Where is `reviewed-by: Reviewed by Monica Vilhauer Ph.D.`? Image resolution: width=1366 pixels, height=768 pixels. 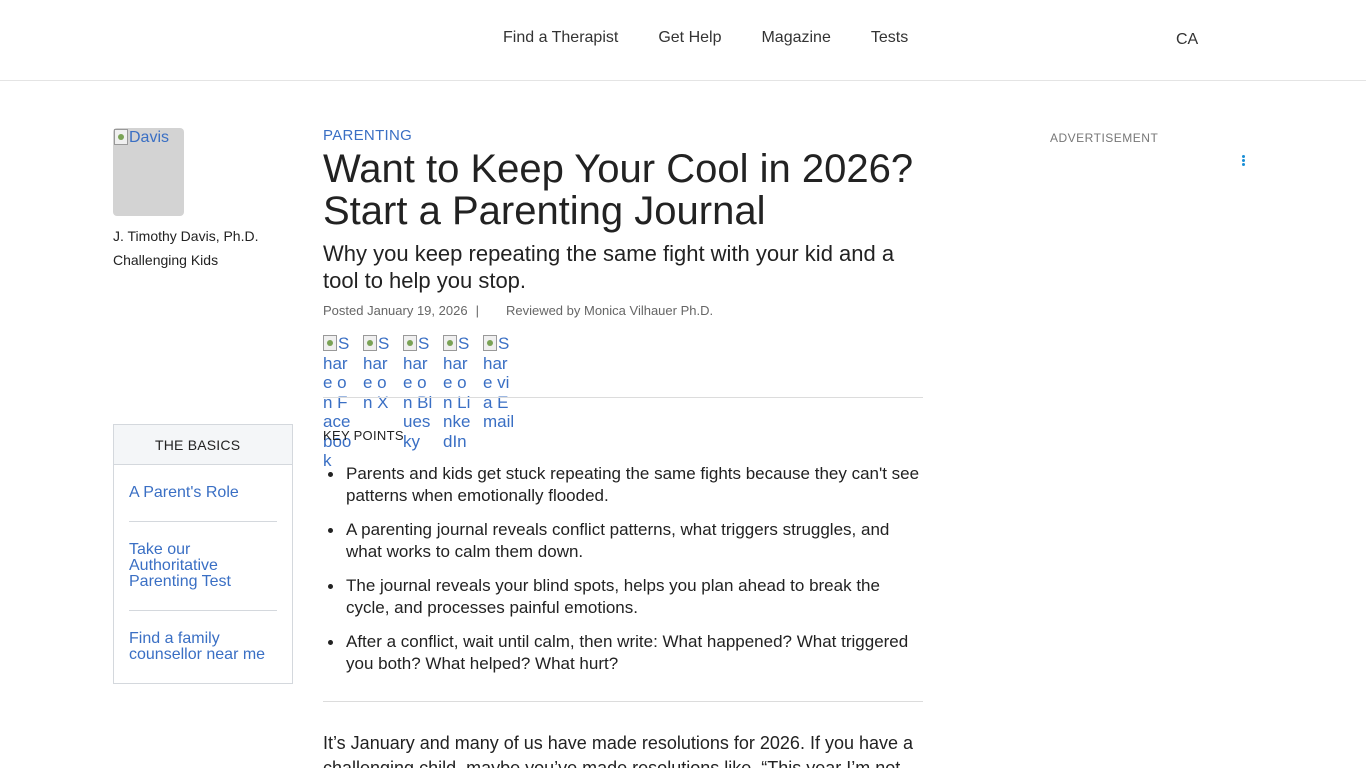 reviewed-by: Reviewed by Monica Vilhauer Ph.D. is located at coordinates (609, 310).